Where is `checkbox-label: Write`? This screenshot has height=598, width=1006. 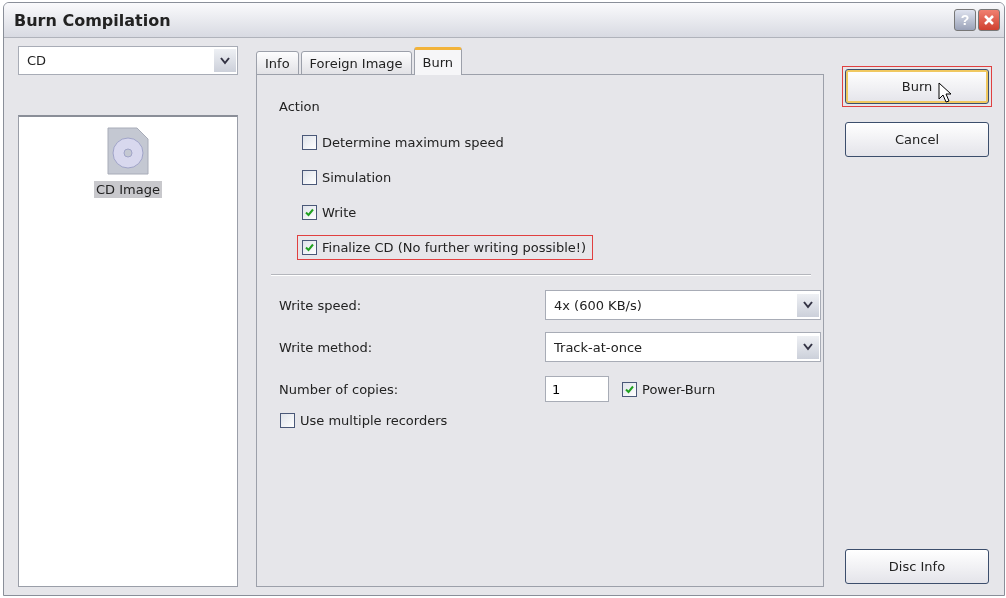
checkbox-label: Write is located at coordinates (339, 212).